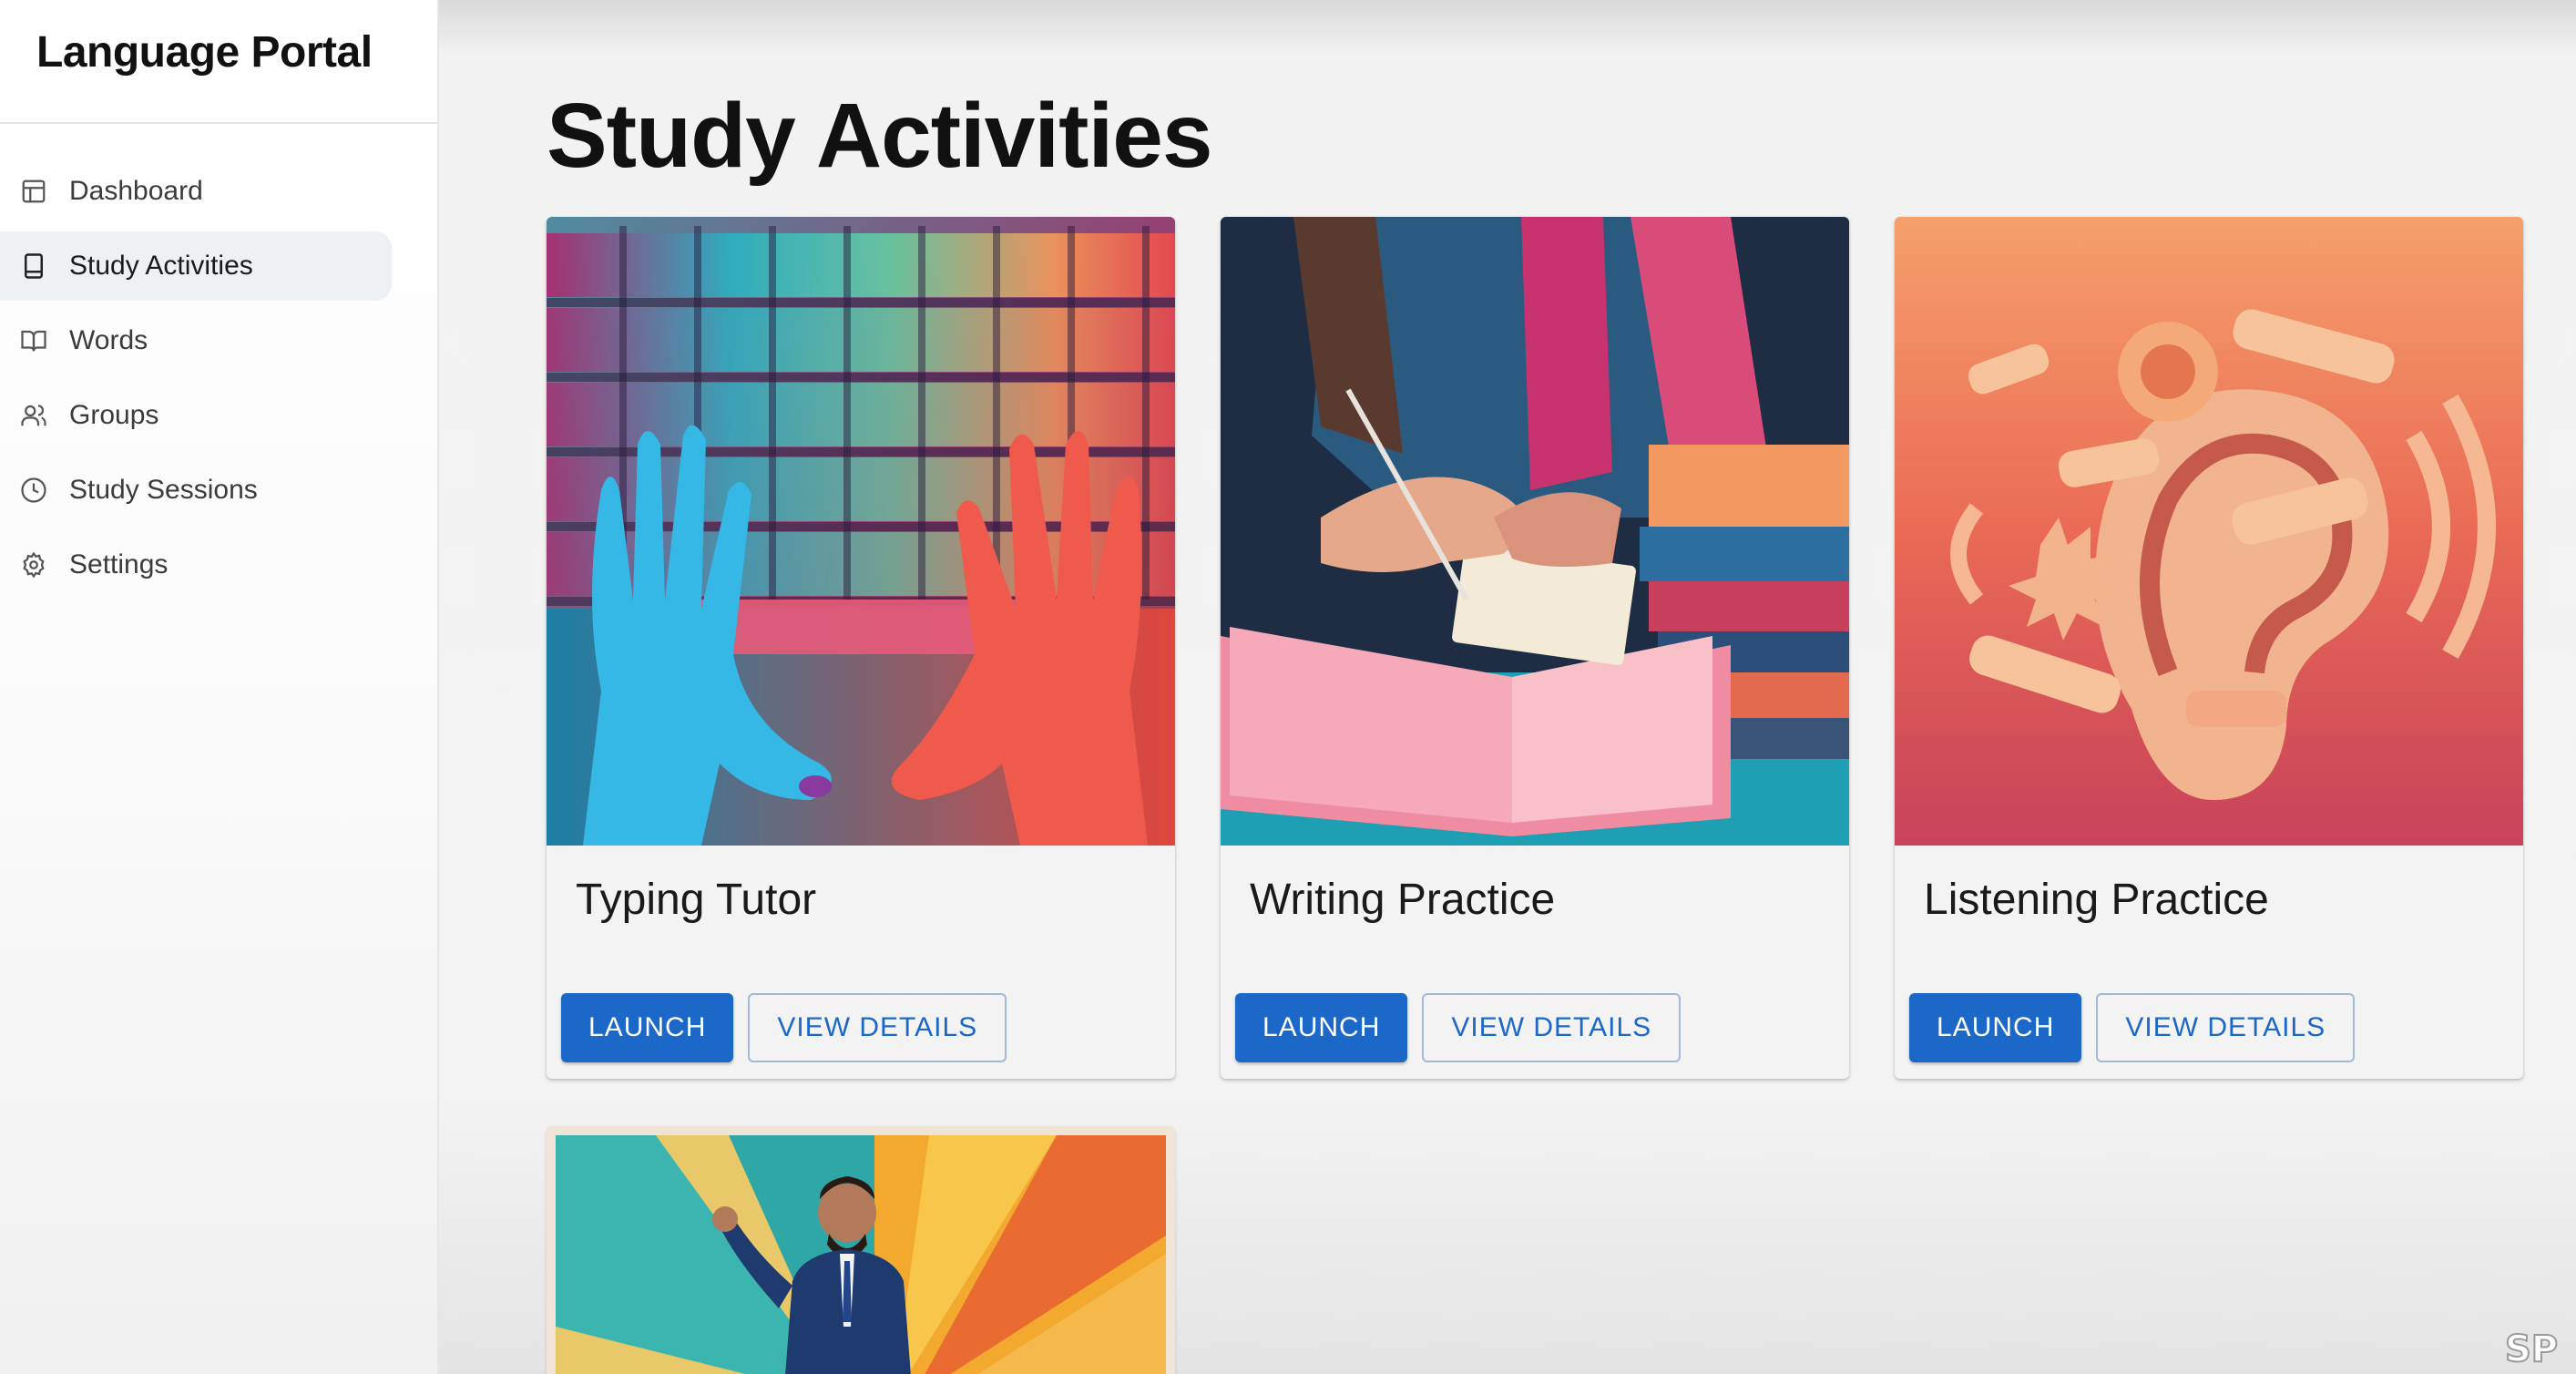 The image size is (2576, 1374). Describe the element at coordinates (33, 565) in the screenshot. I see `gear-icon` at that location.